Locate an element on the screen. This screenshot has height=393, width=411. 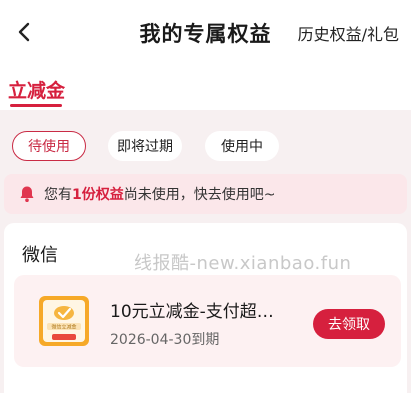
filter-in-use-chip: 使用中 is located at coordinates (242, 146).